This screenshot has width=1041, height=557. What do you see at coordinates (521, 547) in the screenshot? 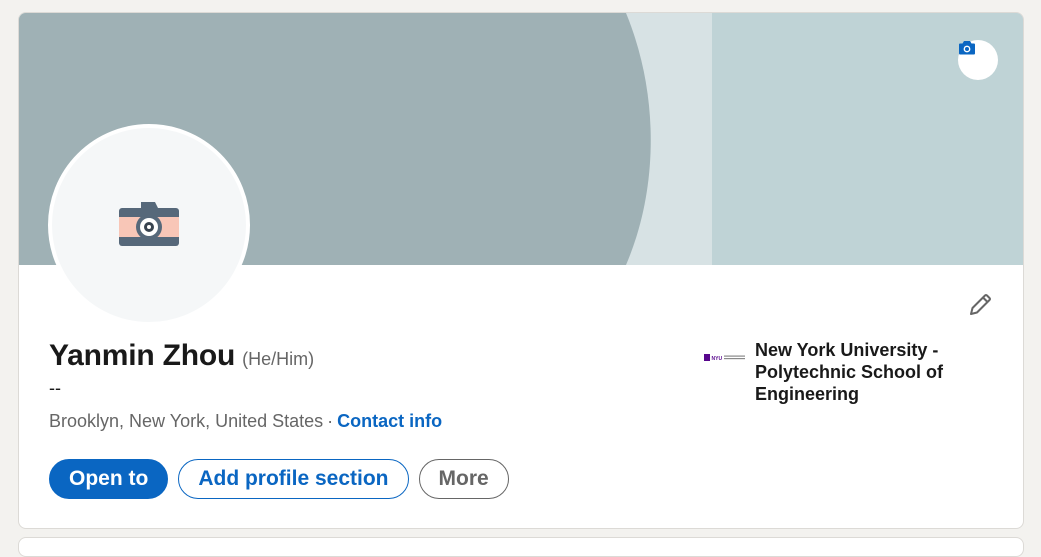
I see `next-section-card` at bounding box center [521, 547].